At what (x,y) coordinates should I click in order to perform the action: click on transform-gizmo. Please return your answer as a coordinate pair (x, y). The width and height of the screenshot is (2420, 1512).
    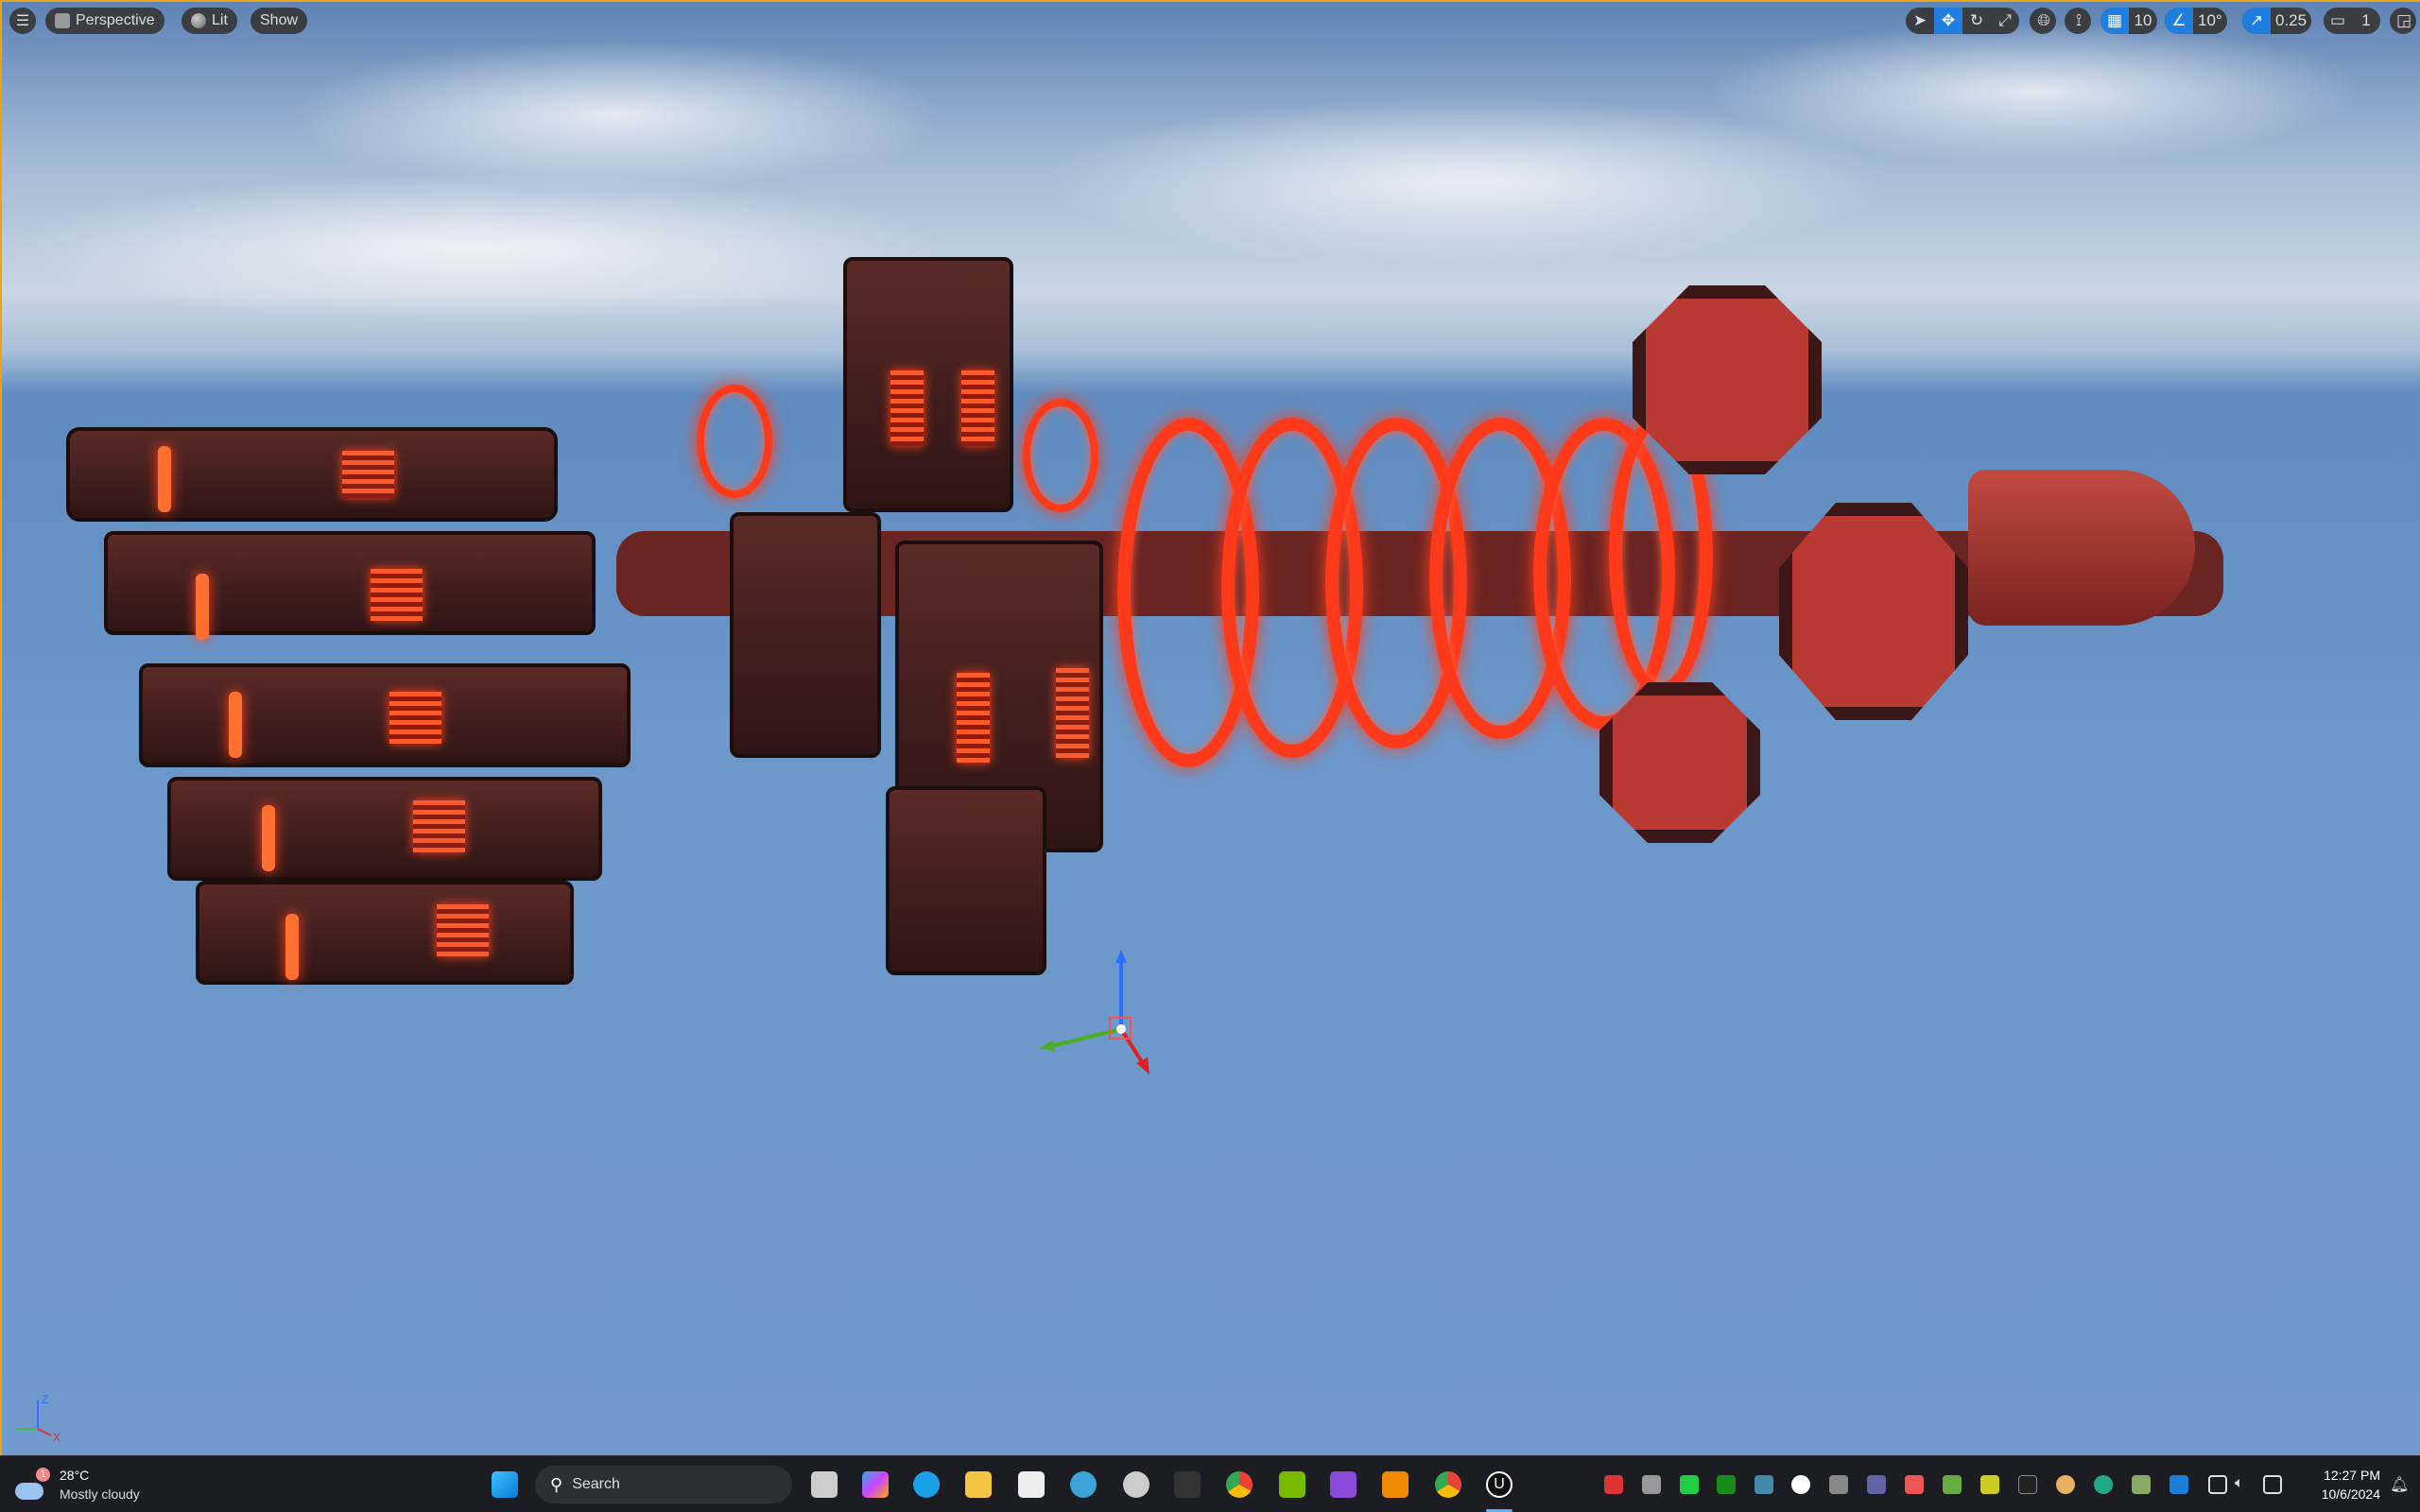
    Looking at the image, I should click on (1093, 1013).